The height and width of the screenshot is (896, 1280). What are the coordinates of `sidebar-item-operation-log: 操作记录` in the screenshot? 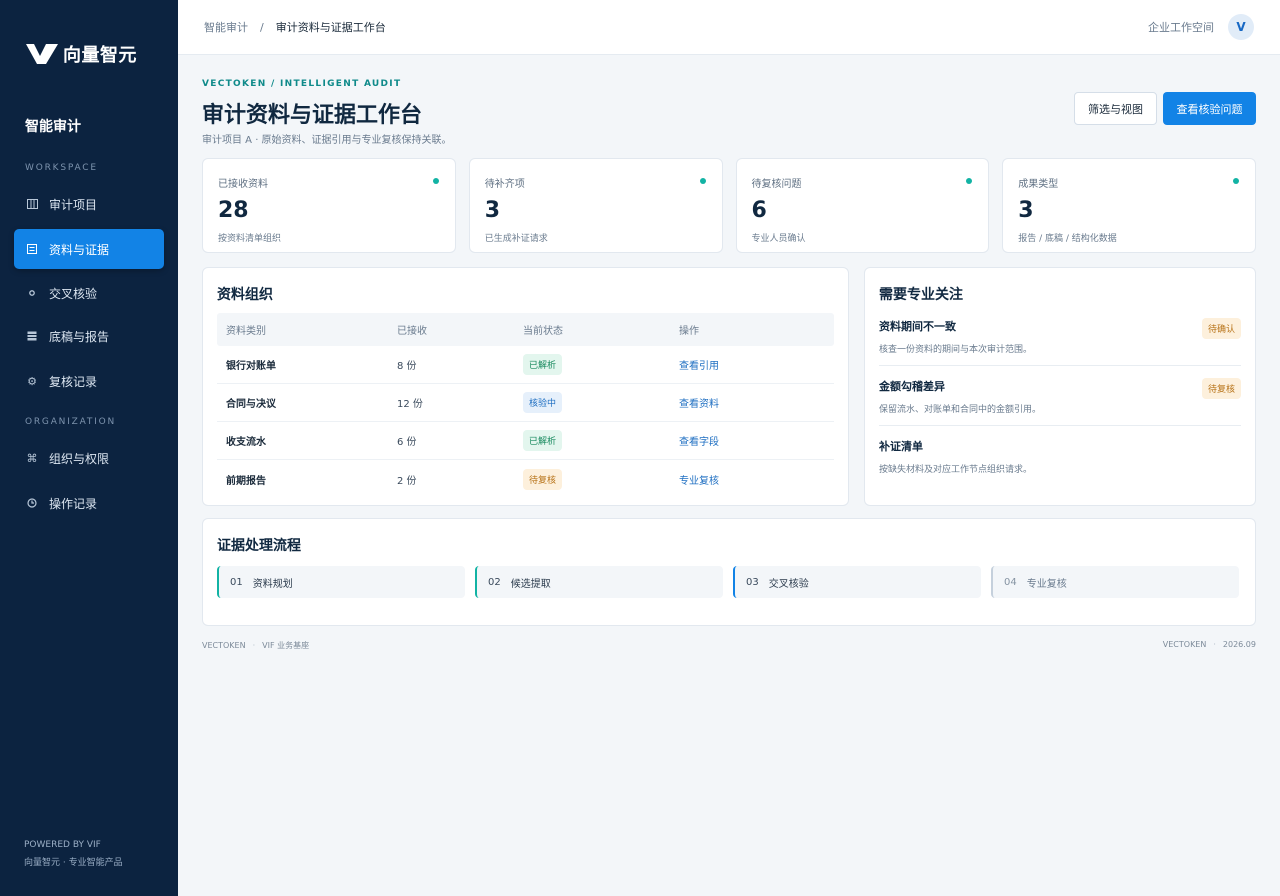 It's located at (89, 503).